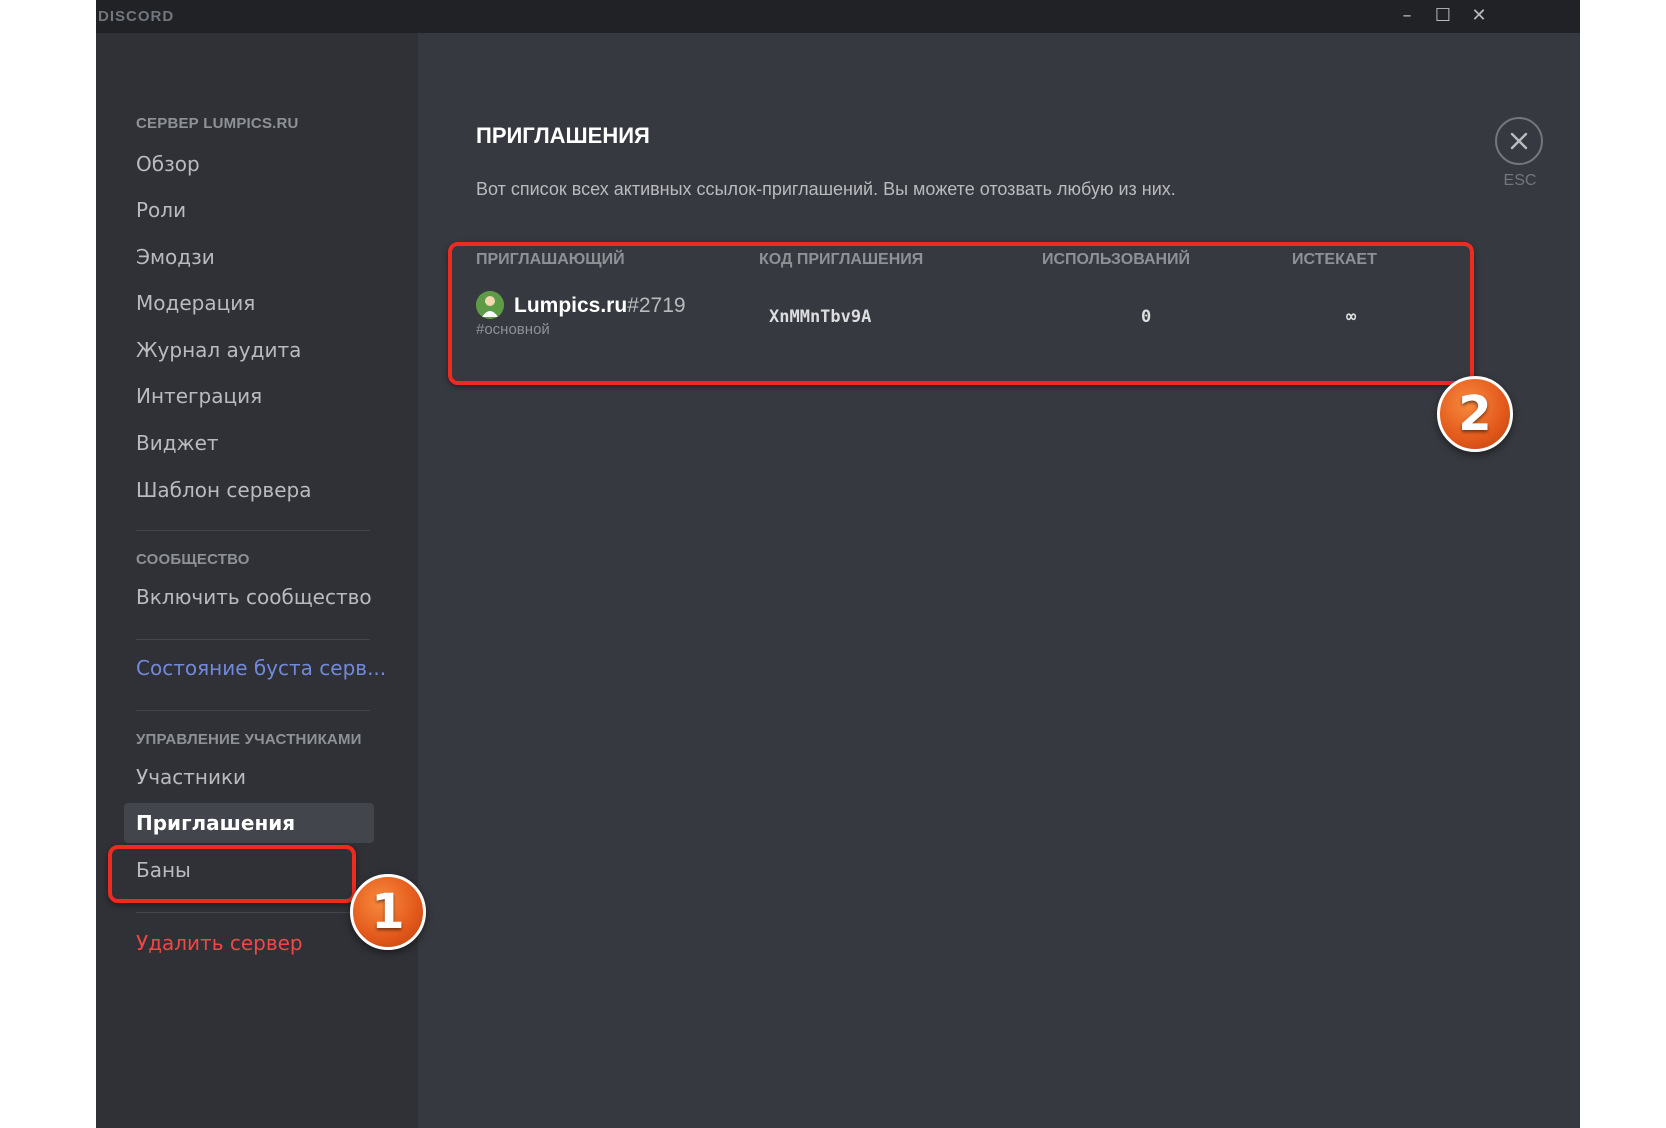 The image size is (1666, 1128). What do you see at coordinates (136, 16) in the screenshot?
I see `app-title: DISCORD` at bounding box center [136, 16].